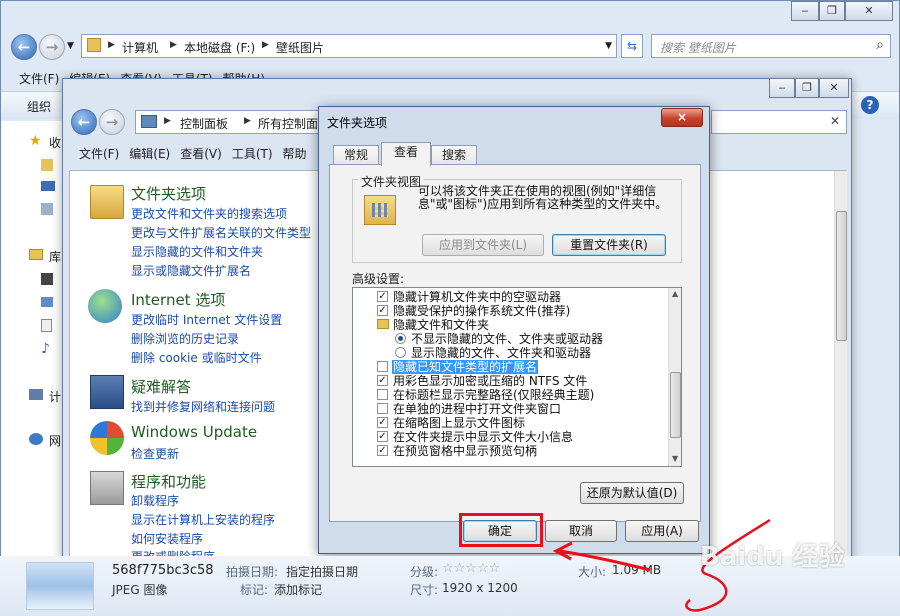 The width and height of the screenshot is (900, 616). Describe the element at coordinates (605, 560) in the screenshot. I see `red-arrow-line` at that location.